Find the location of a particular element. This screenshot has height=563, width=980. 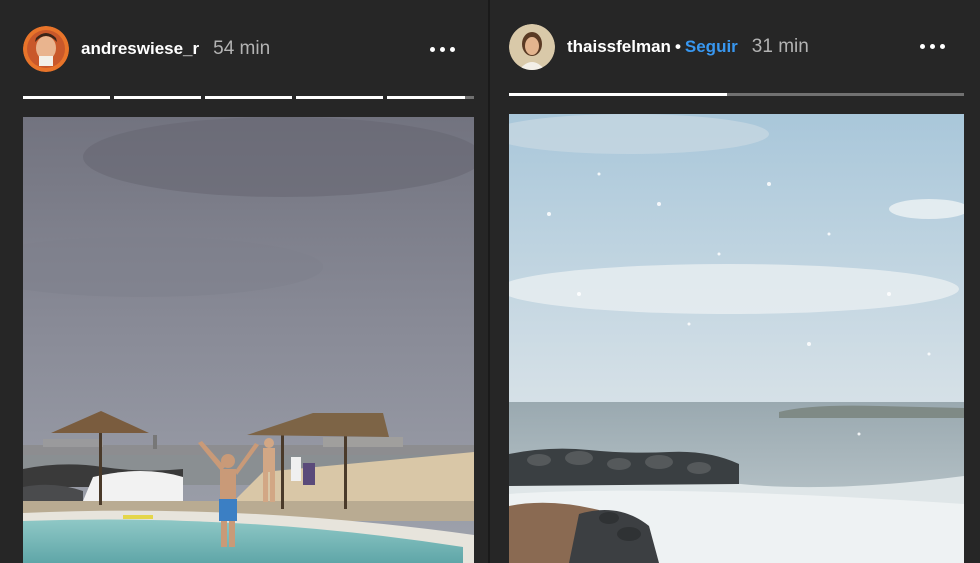

username: andreswiese_r is located at coordinates (140, 49).